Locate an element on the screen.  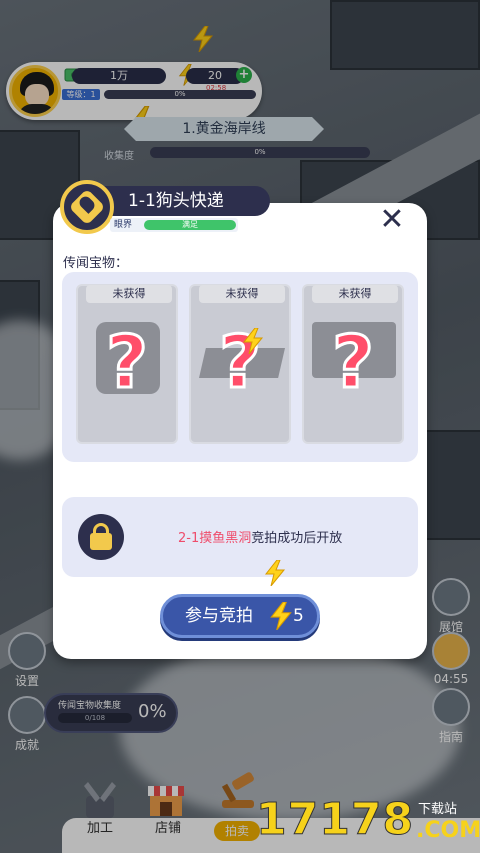
lock-icon is located at coordinates (101, 537).